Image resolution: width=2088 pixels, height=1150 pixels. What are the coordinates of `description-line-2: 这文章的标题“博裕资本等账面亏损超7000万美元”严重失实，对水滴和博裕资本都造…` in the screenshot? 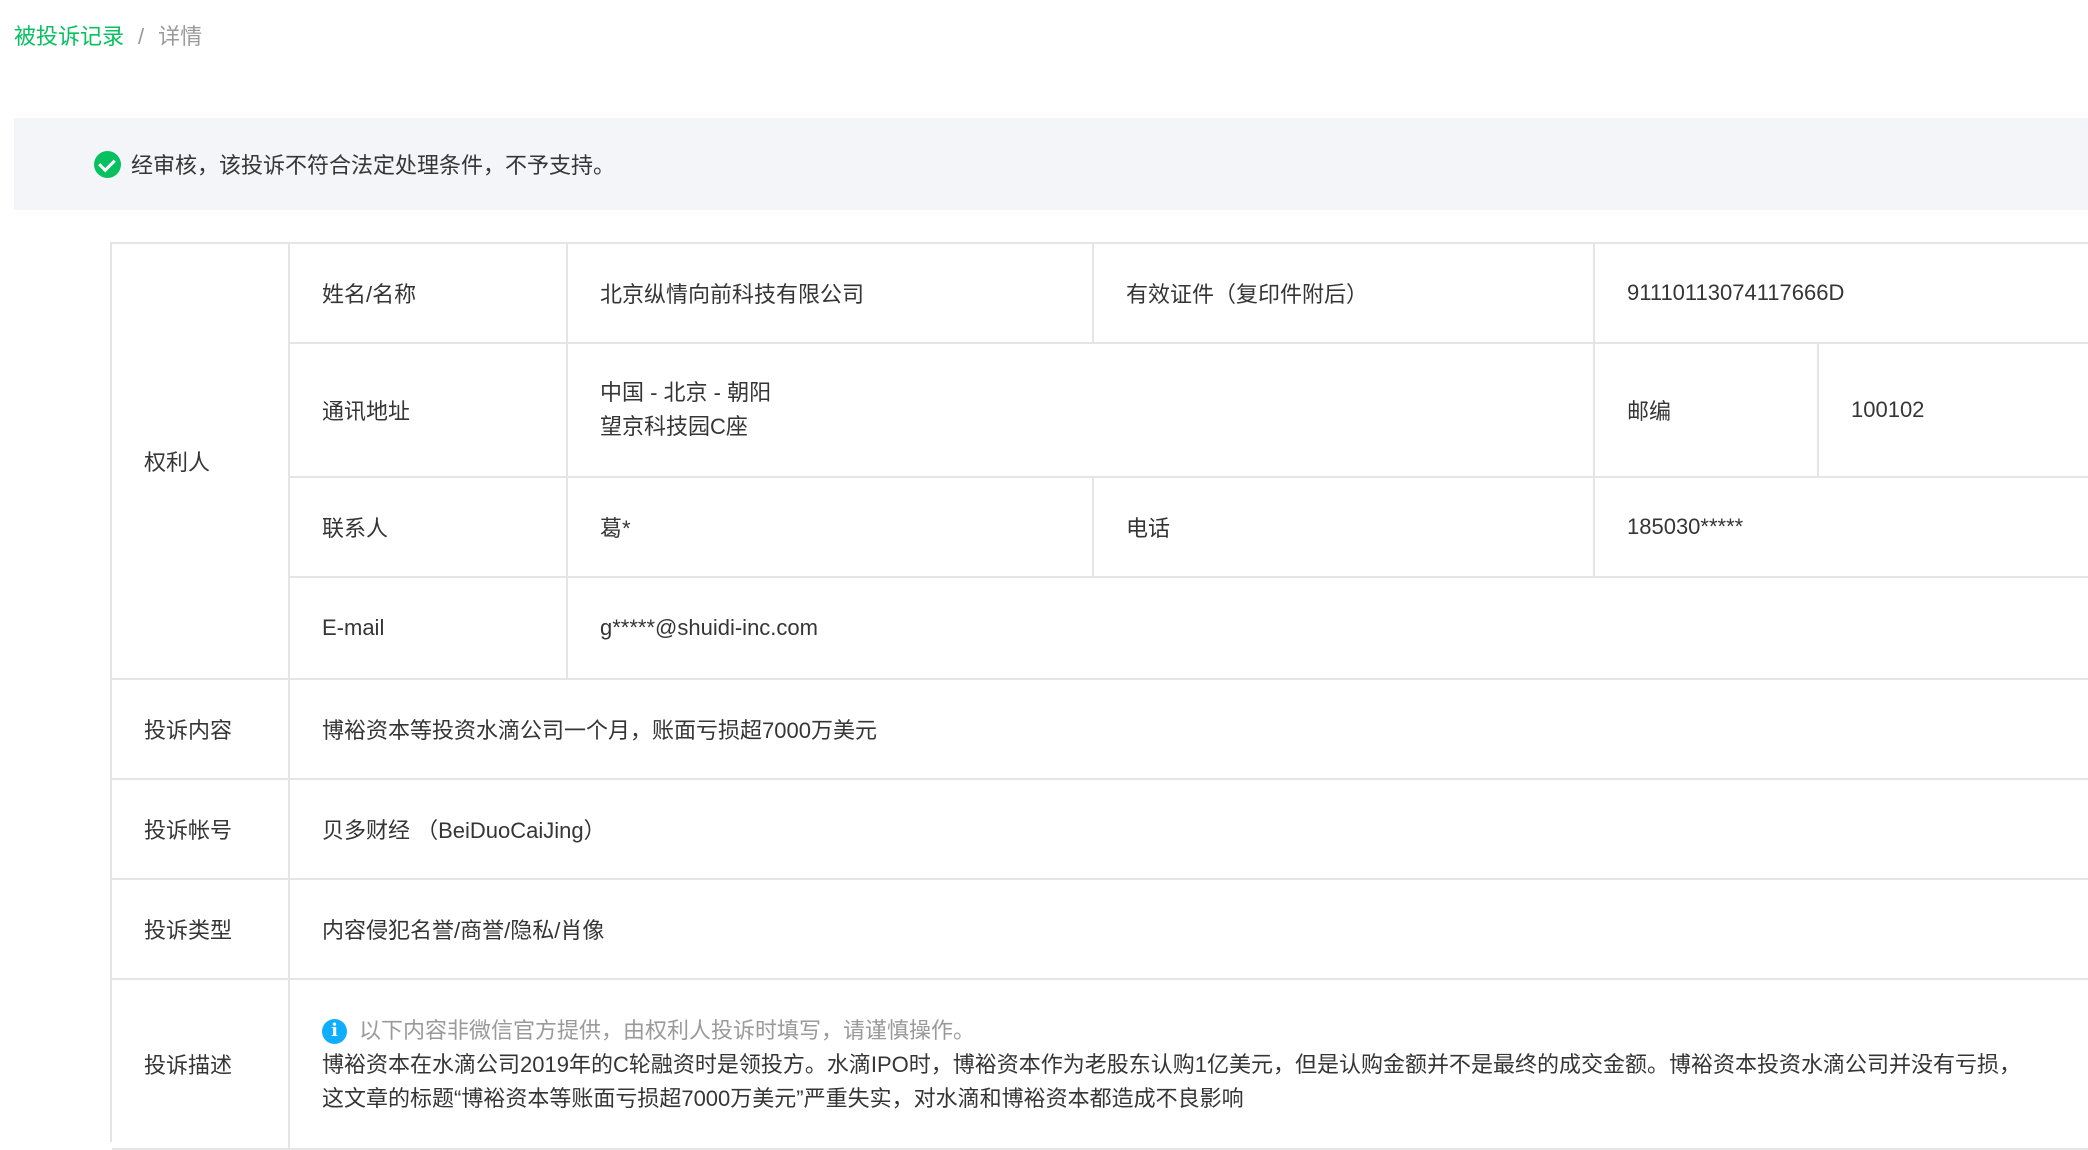 It's located at (783, 1098).